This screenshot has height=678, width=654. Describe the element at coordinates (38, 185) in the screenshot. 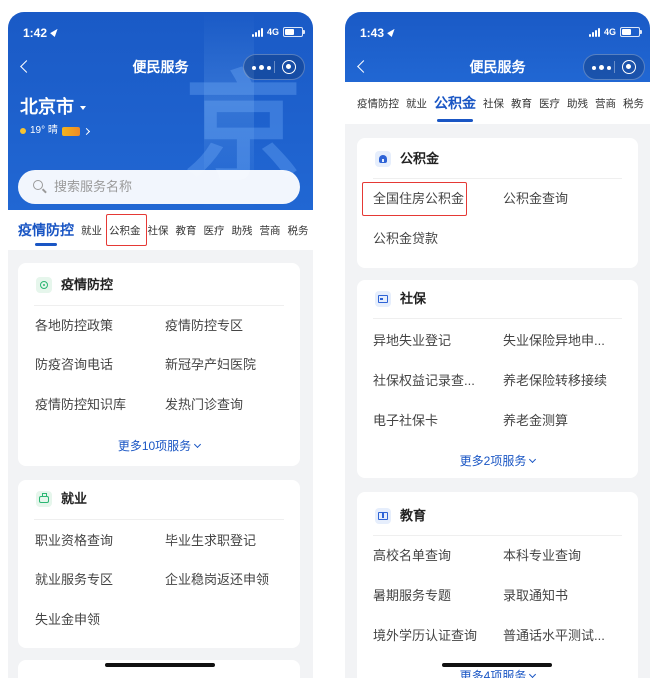

I see `search-icon` at that location.